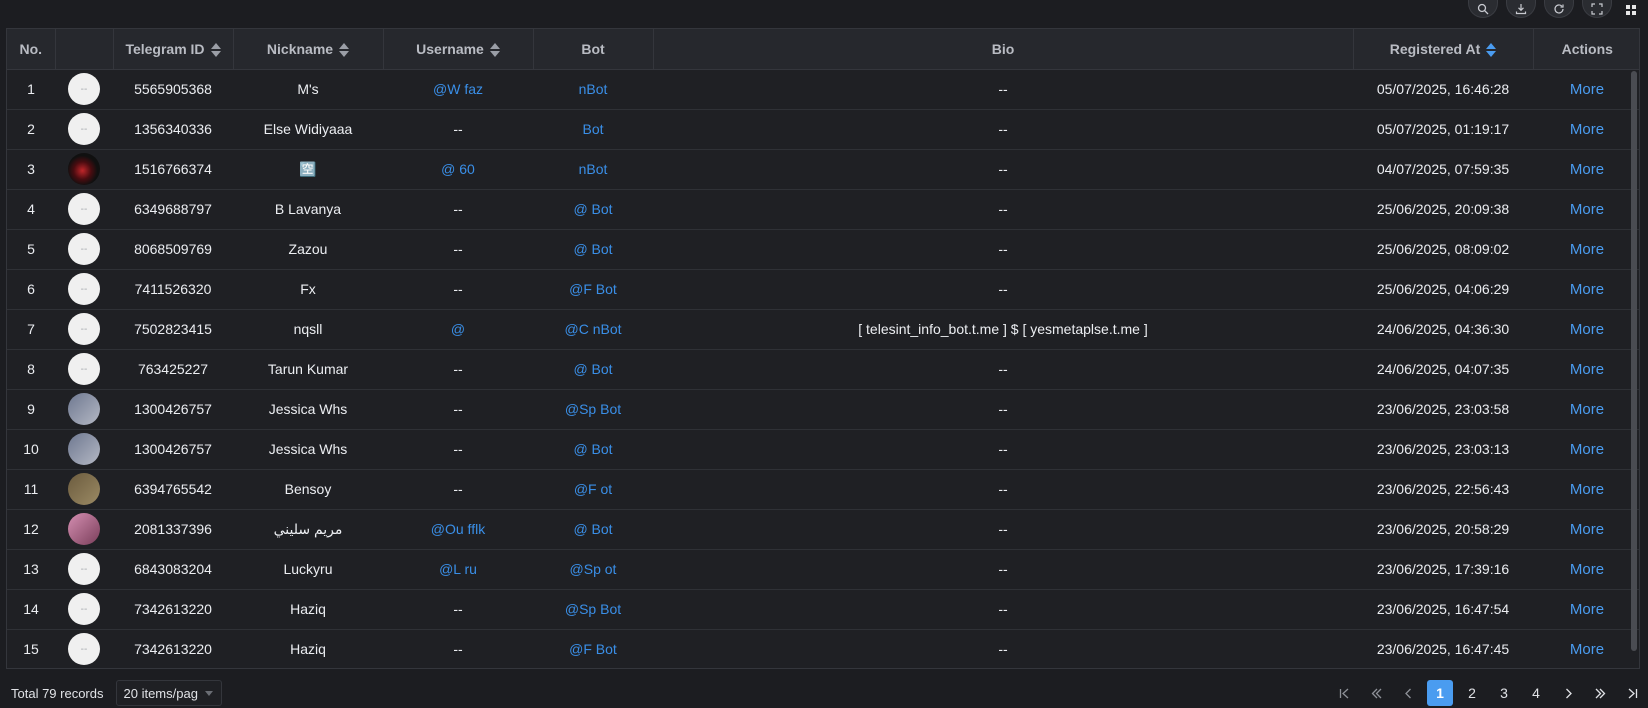  I want to click on download-button, so click(1521, 9).